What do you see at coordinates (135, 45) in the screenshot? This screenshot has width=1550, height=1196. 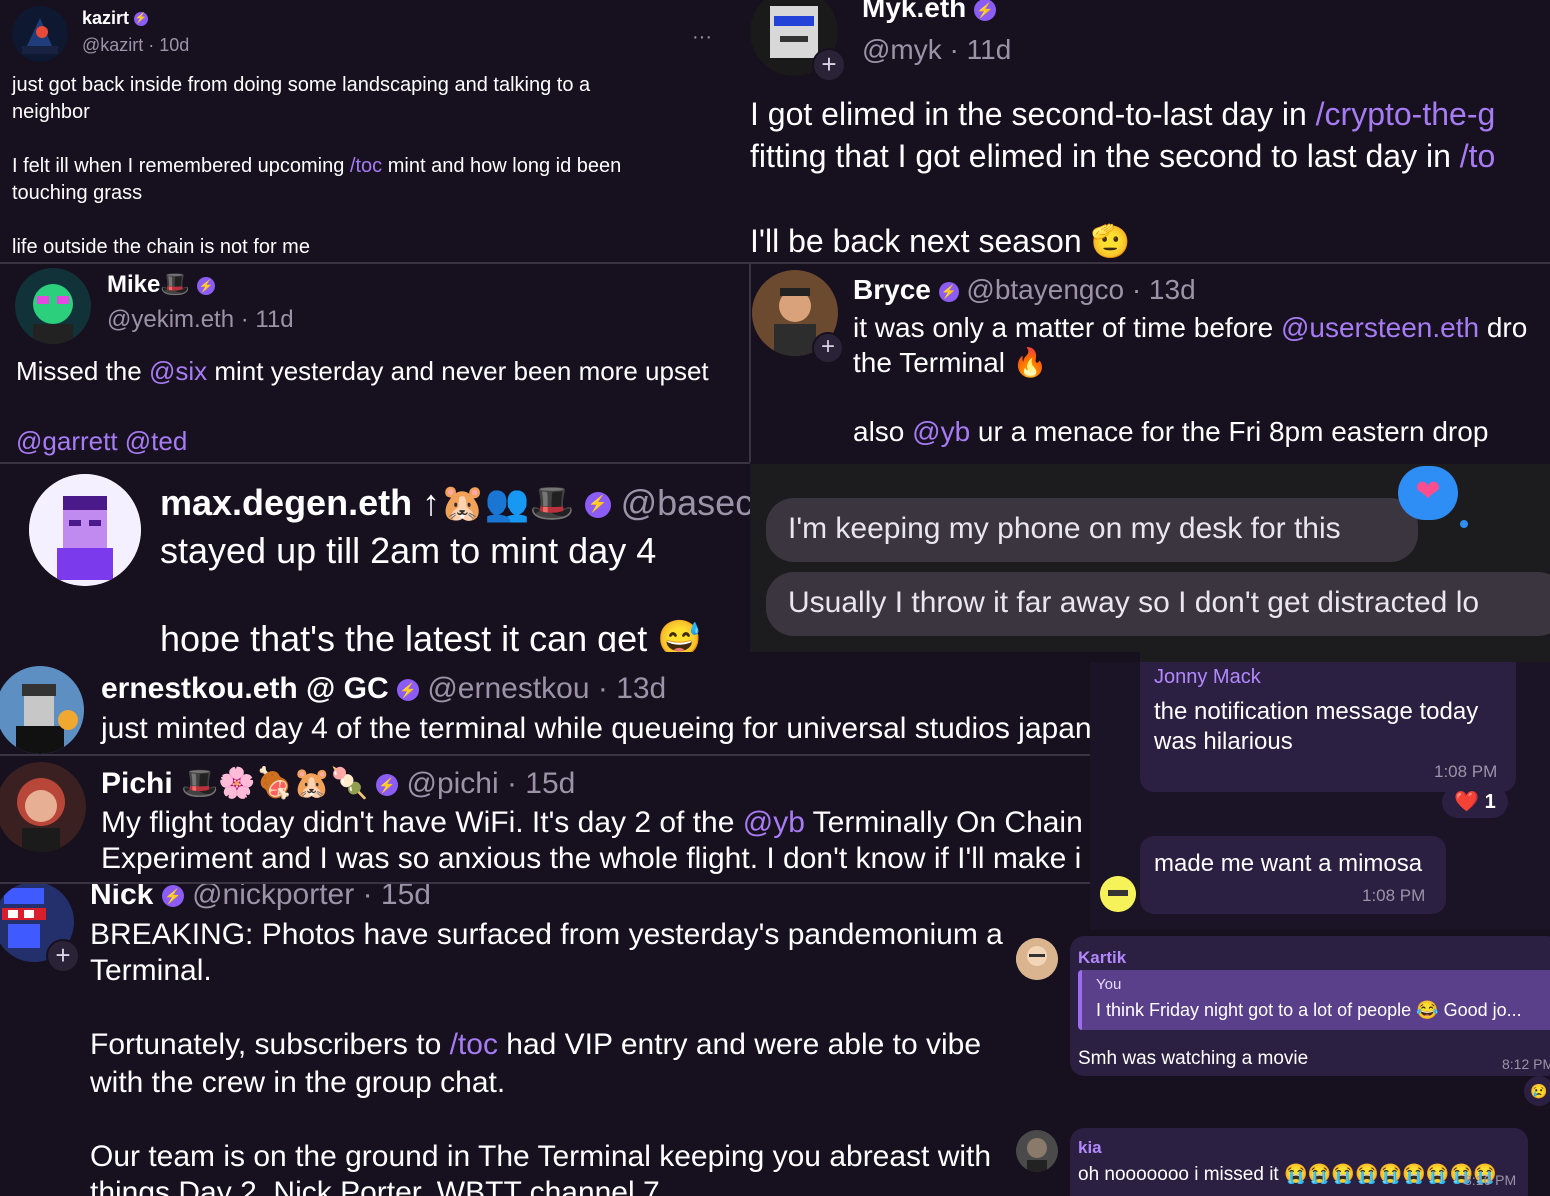 I see `author-handle: @kazirt · 10d` at bounding box center [135, 45].